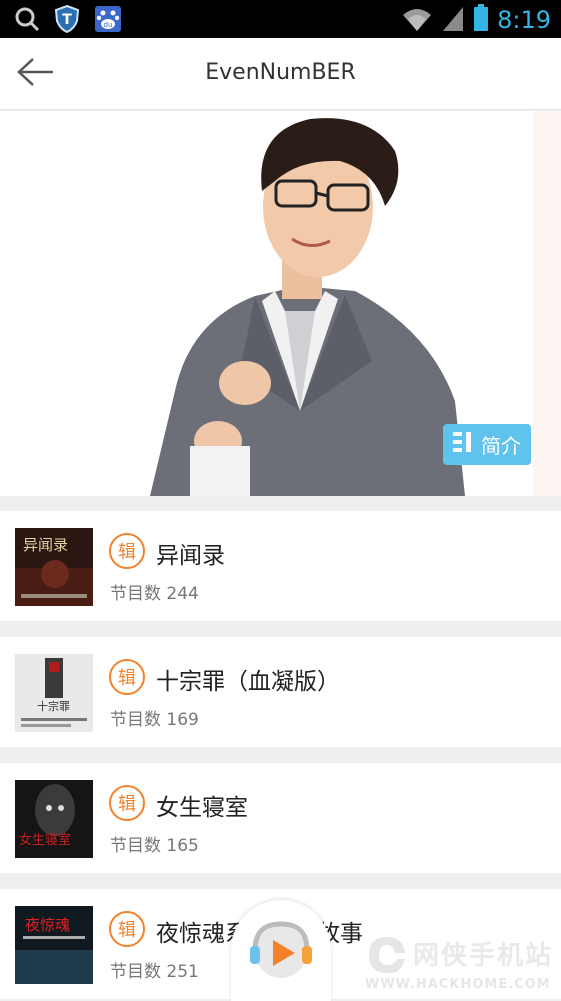 Image resolution: width=561 pixels, height=1001 pixels. I want to click on svg-text: du, so click(108, 25).